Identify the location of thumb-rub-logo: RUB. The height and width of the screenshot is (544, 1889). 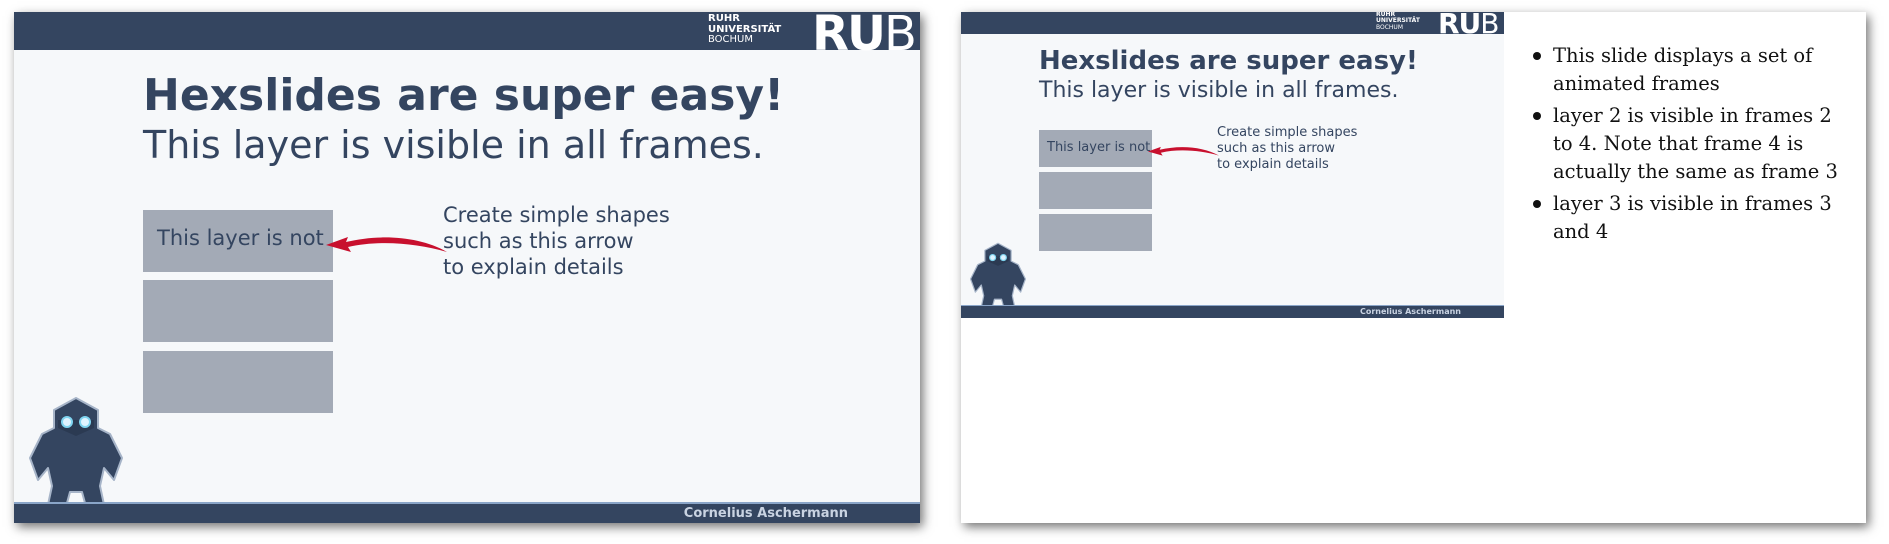
(1469, 26).